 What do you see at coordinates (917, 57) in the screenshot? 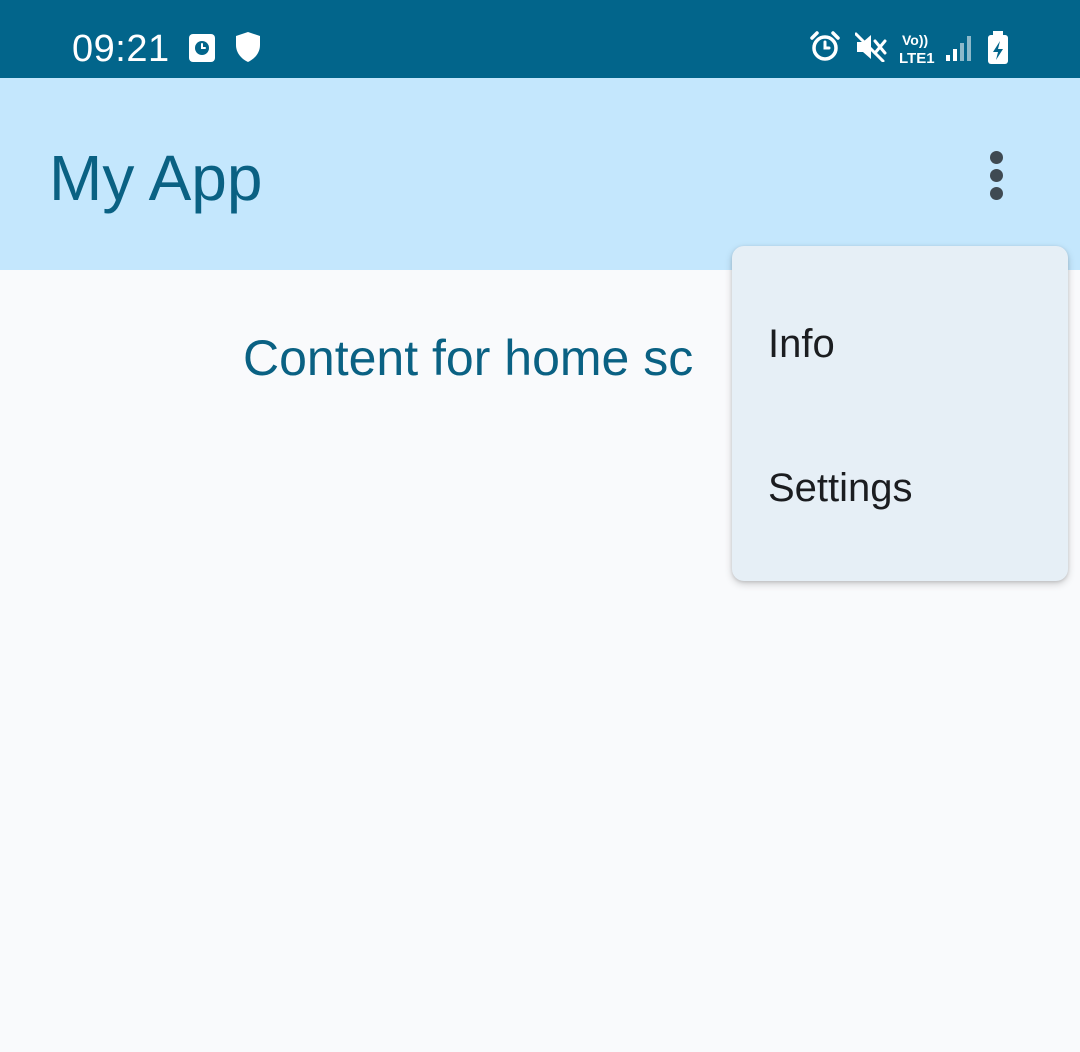
I see `volte-bottom-label: LTE1` at bounding box center [917, 57].